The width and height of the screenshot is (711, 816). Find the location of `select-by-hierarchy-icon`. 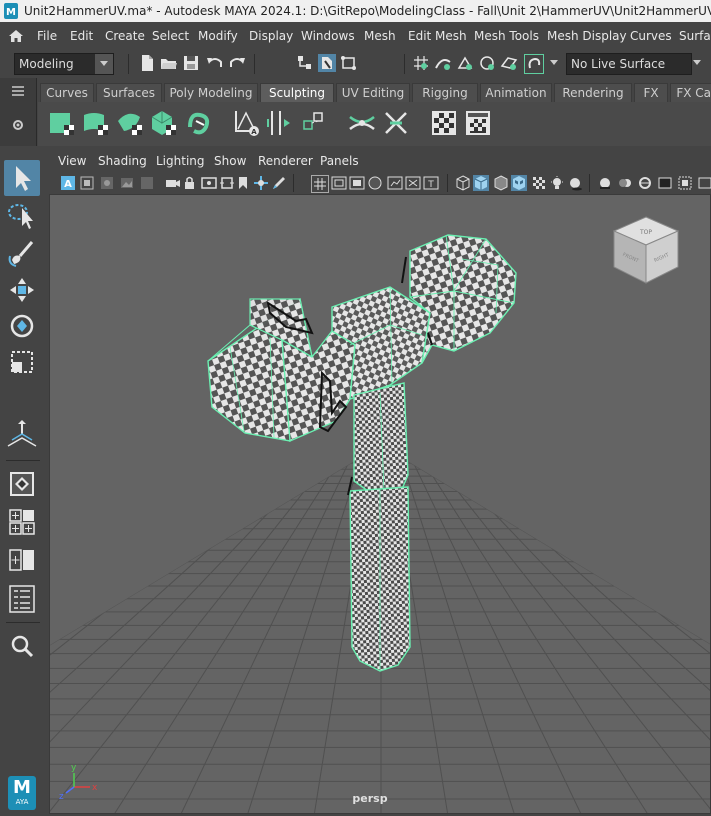

select-by-hierarchy-icon is located at coordinates (305, 63).